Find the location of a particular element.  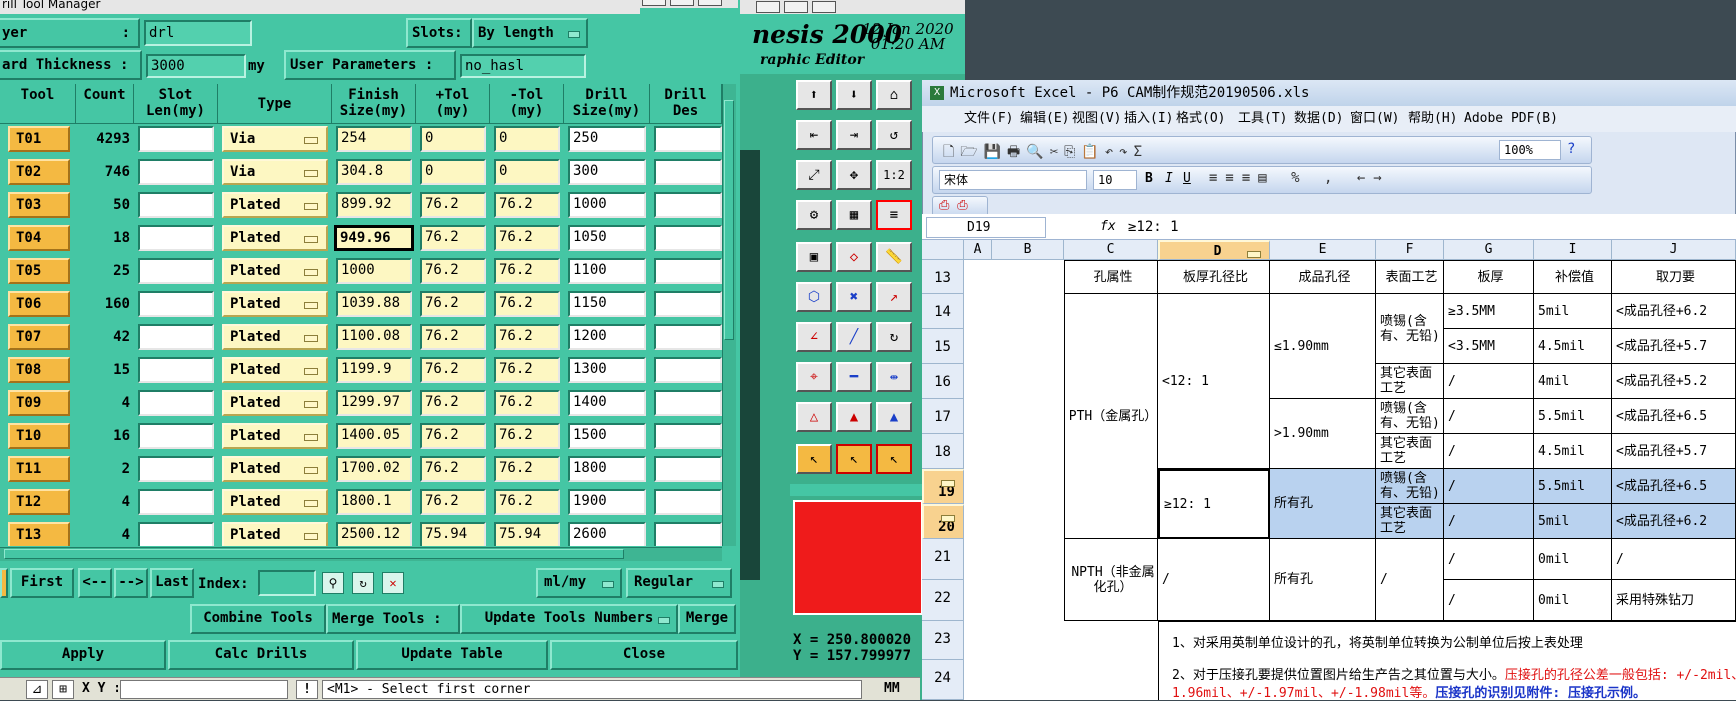

frame-tool-icon: ▣ is located at coordinates (814, 257).